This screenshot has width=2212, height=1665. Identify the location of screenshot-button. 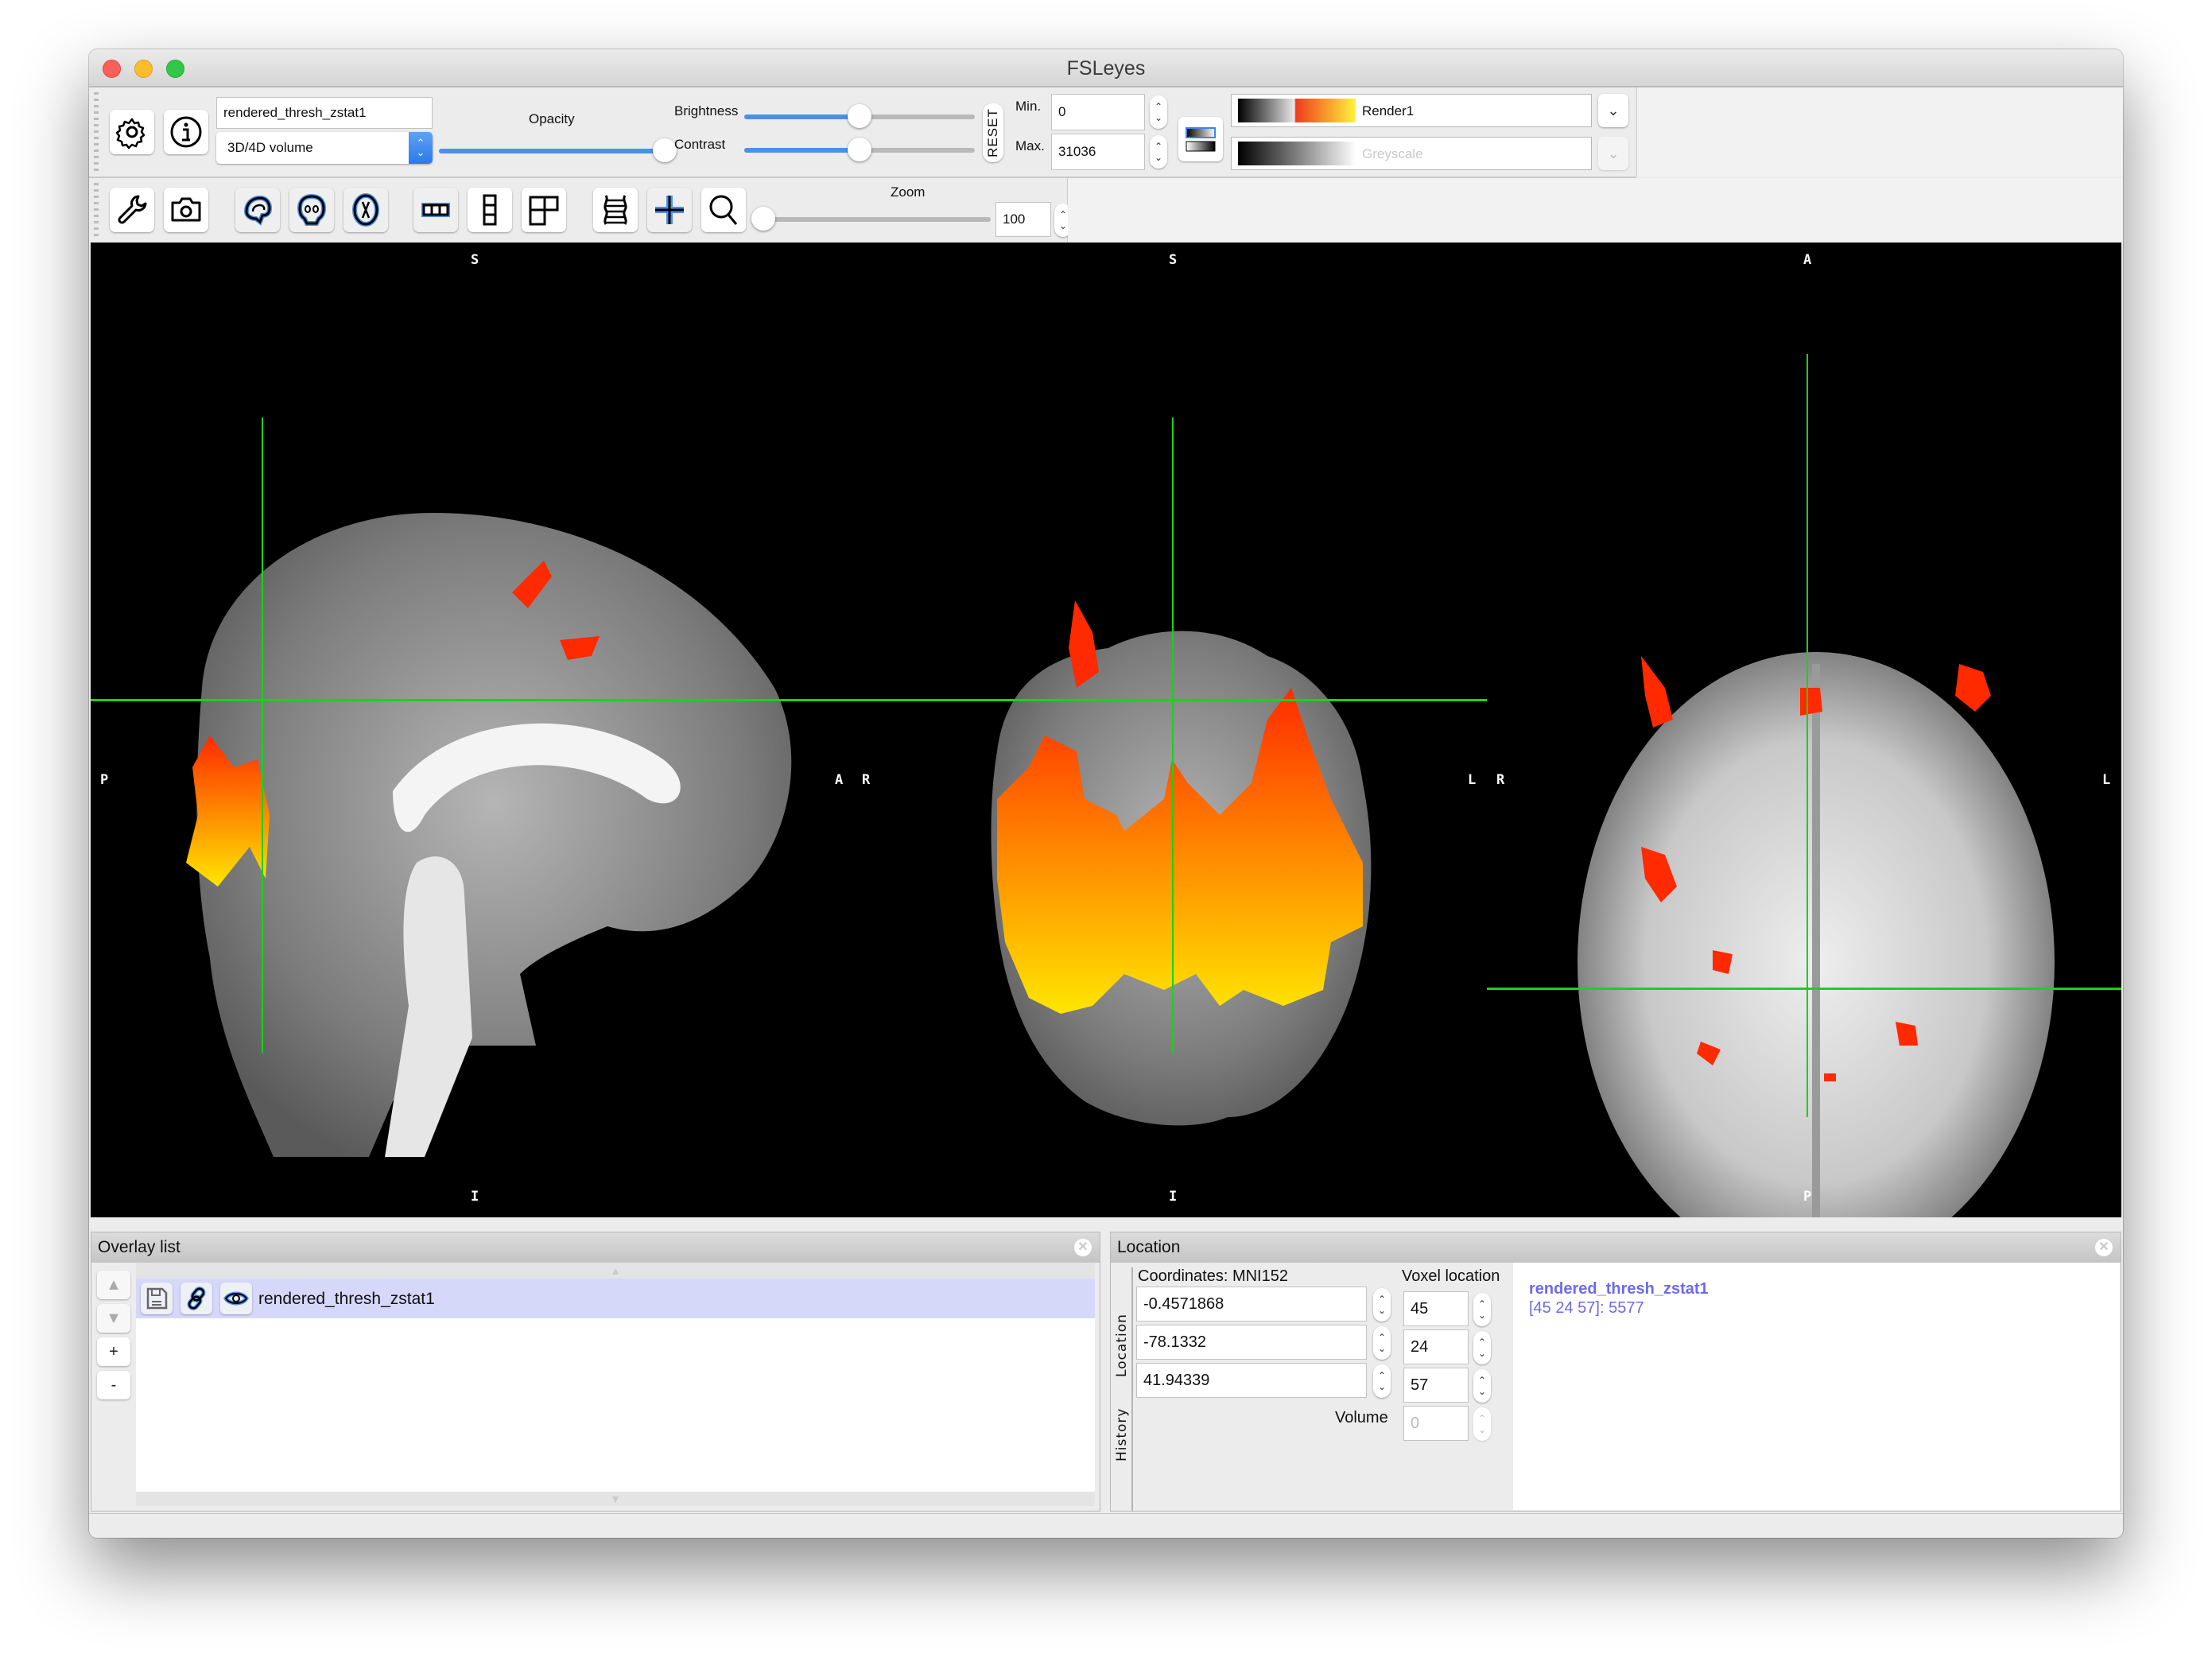
(186, 210).